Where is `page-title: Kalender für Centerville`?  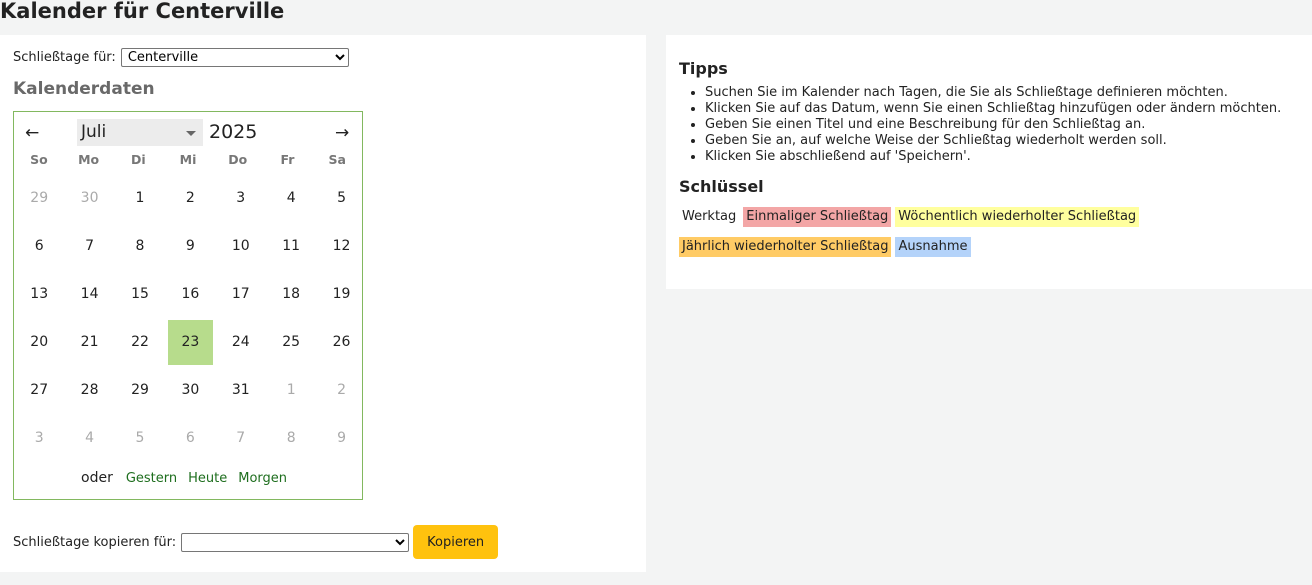
page-title: Kalender für Centerville is located at coordinates (142, 11).